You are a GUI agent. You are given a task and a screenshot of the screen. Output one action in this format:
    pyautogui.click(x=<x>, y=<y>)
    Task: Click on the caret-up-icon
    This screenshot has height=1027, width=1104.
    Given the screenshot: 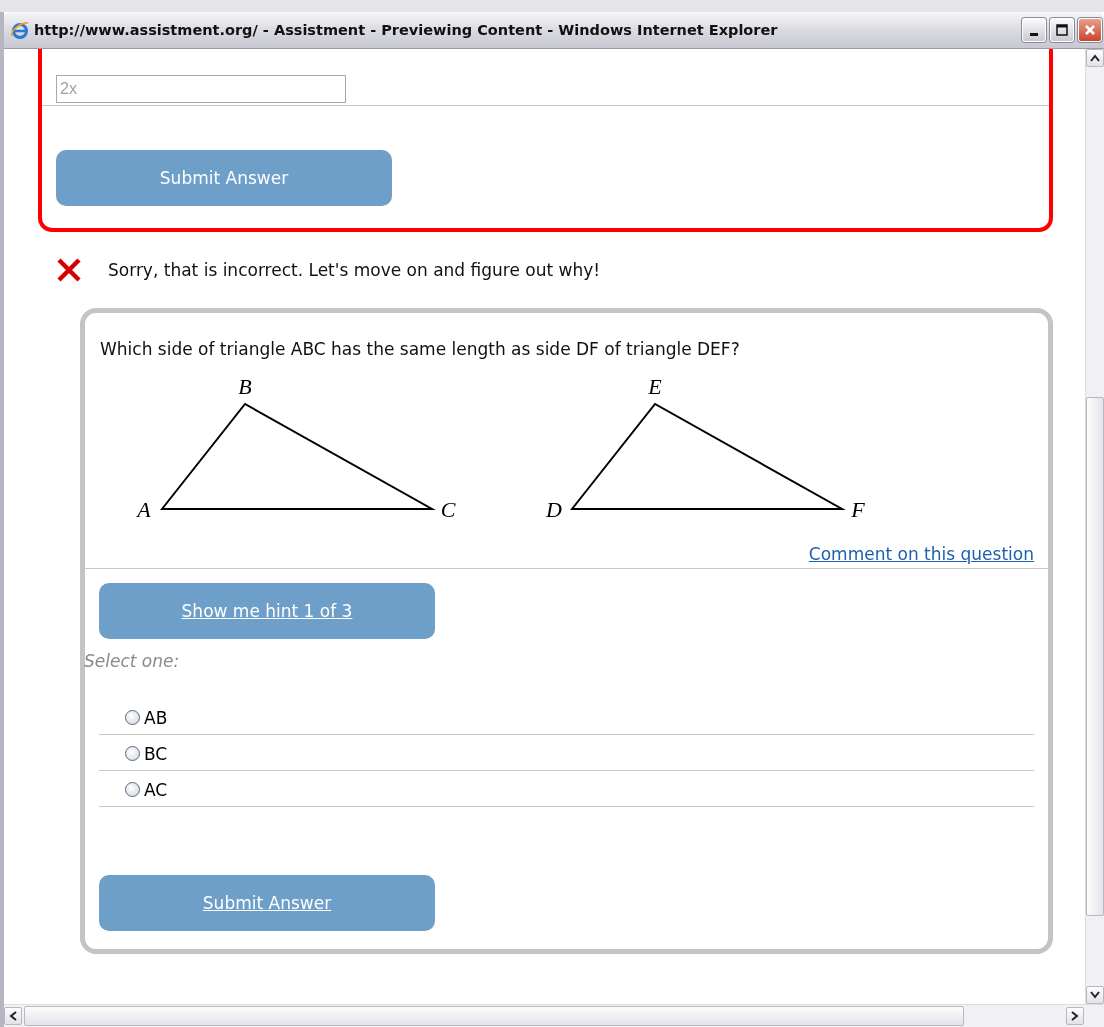 What is the action you would take?
    pyautogui.click(x=1095, y=58)
    